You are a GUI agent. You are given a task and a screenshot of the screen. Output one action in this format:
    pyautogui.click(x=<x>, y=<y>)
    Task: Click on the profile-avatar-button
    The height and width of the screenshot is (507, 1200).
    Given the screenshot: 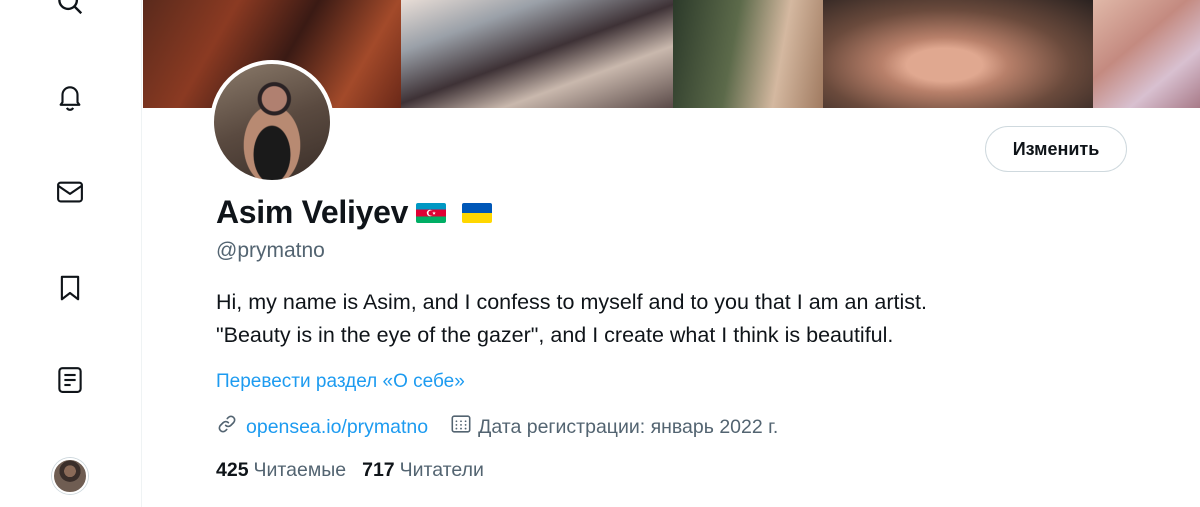 What is the action you would take?
    pyautogui.click(x=70, y=476)
    